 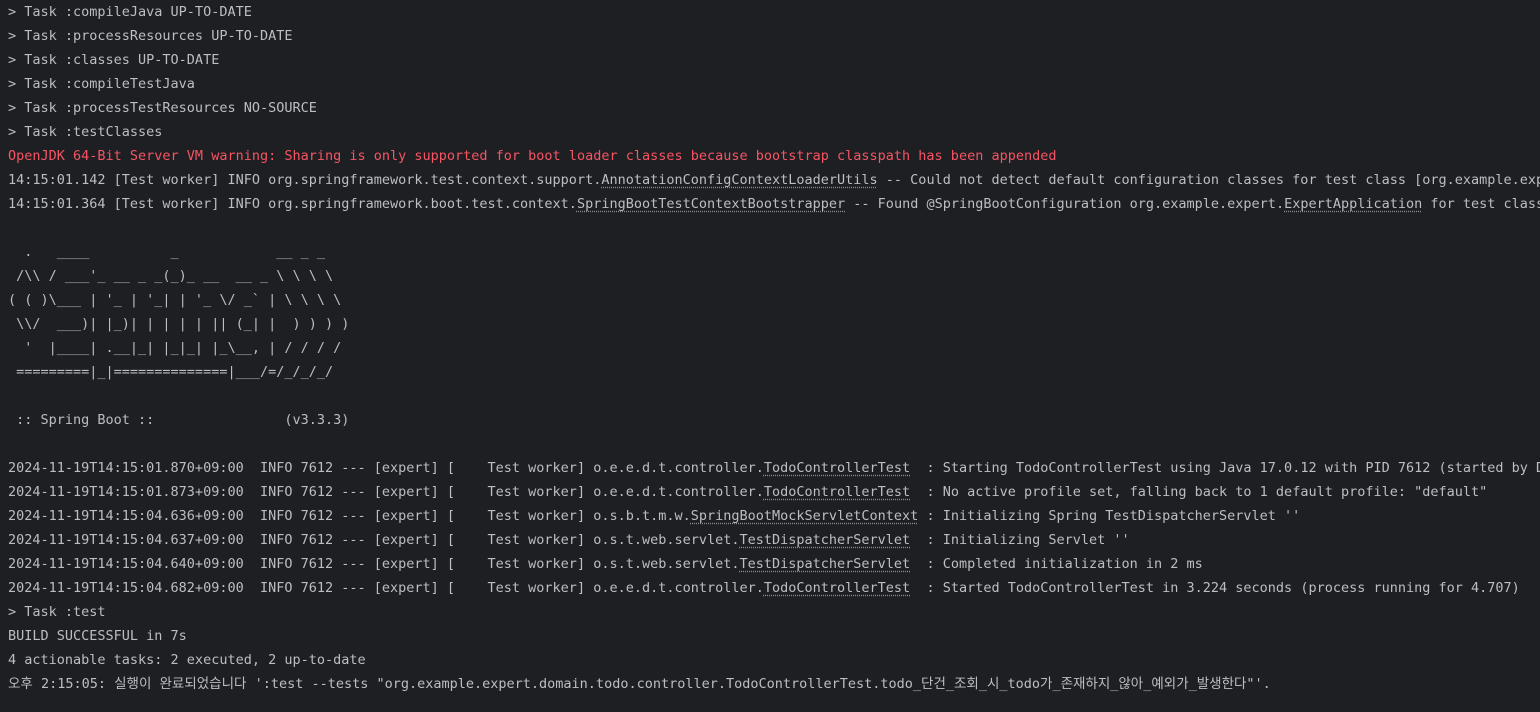 I want to click on spring-banner-line: \\/ ___)| |_)| | | | | || (_| | ) ) ) ), so click(x=179, y=324).